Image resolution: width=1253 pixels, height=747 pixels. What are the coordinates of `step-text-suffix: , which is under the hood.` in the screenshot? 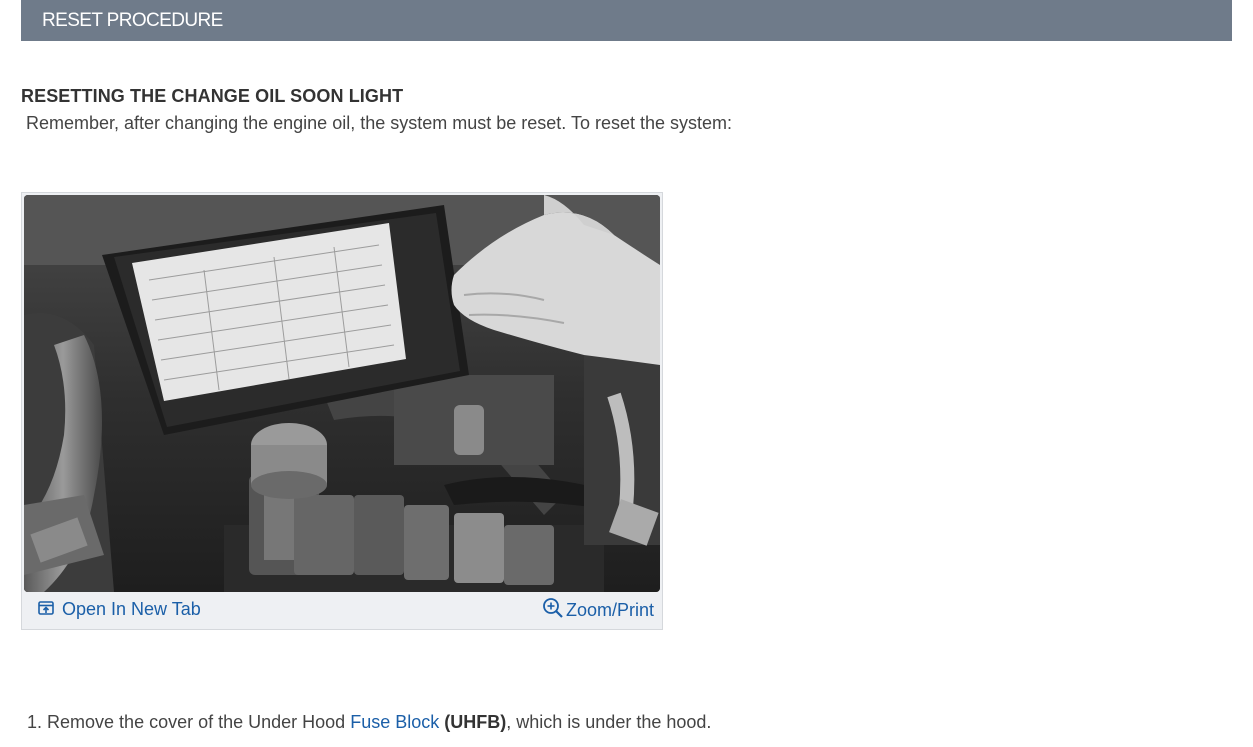 It's located at (609, 722).